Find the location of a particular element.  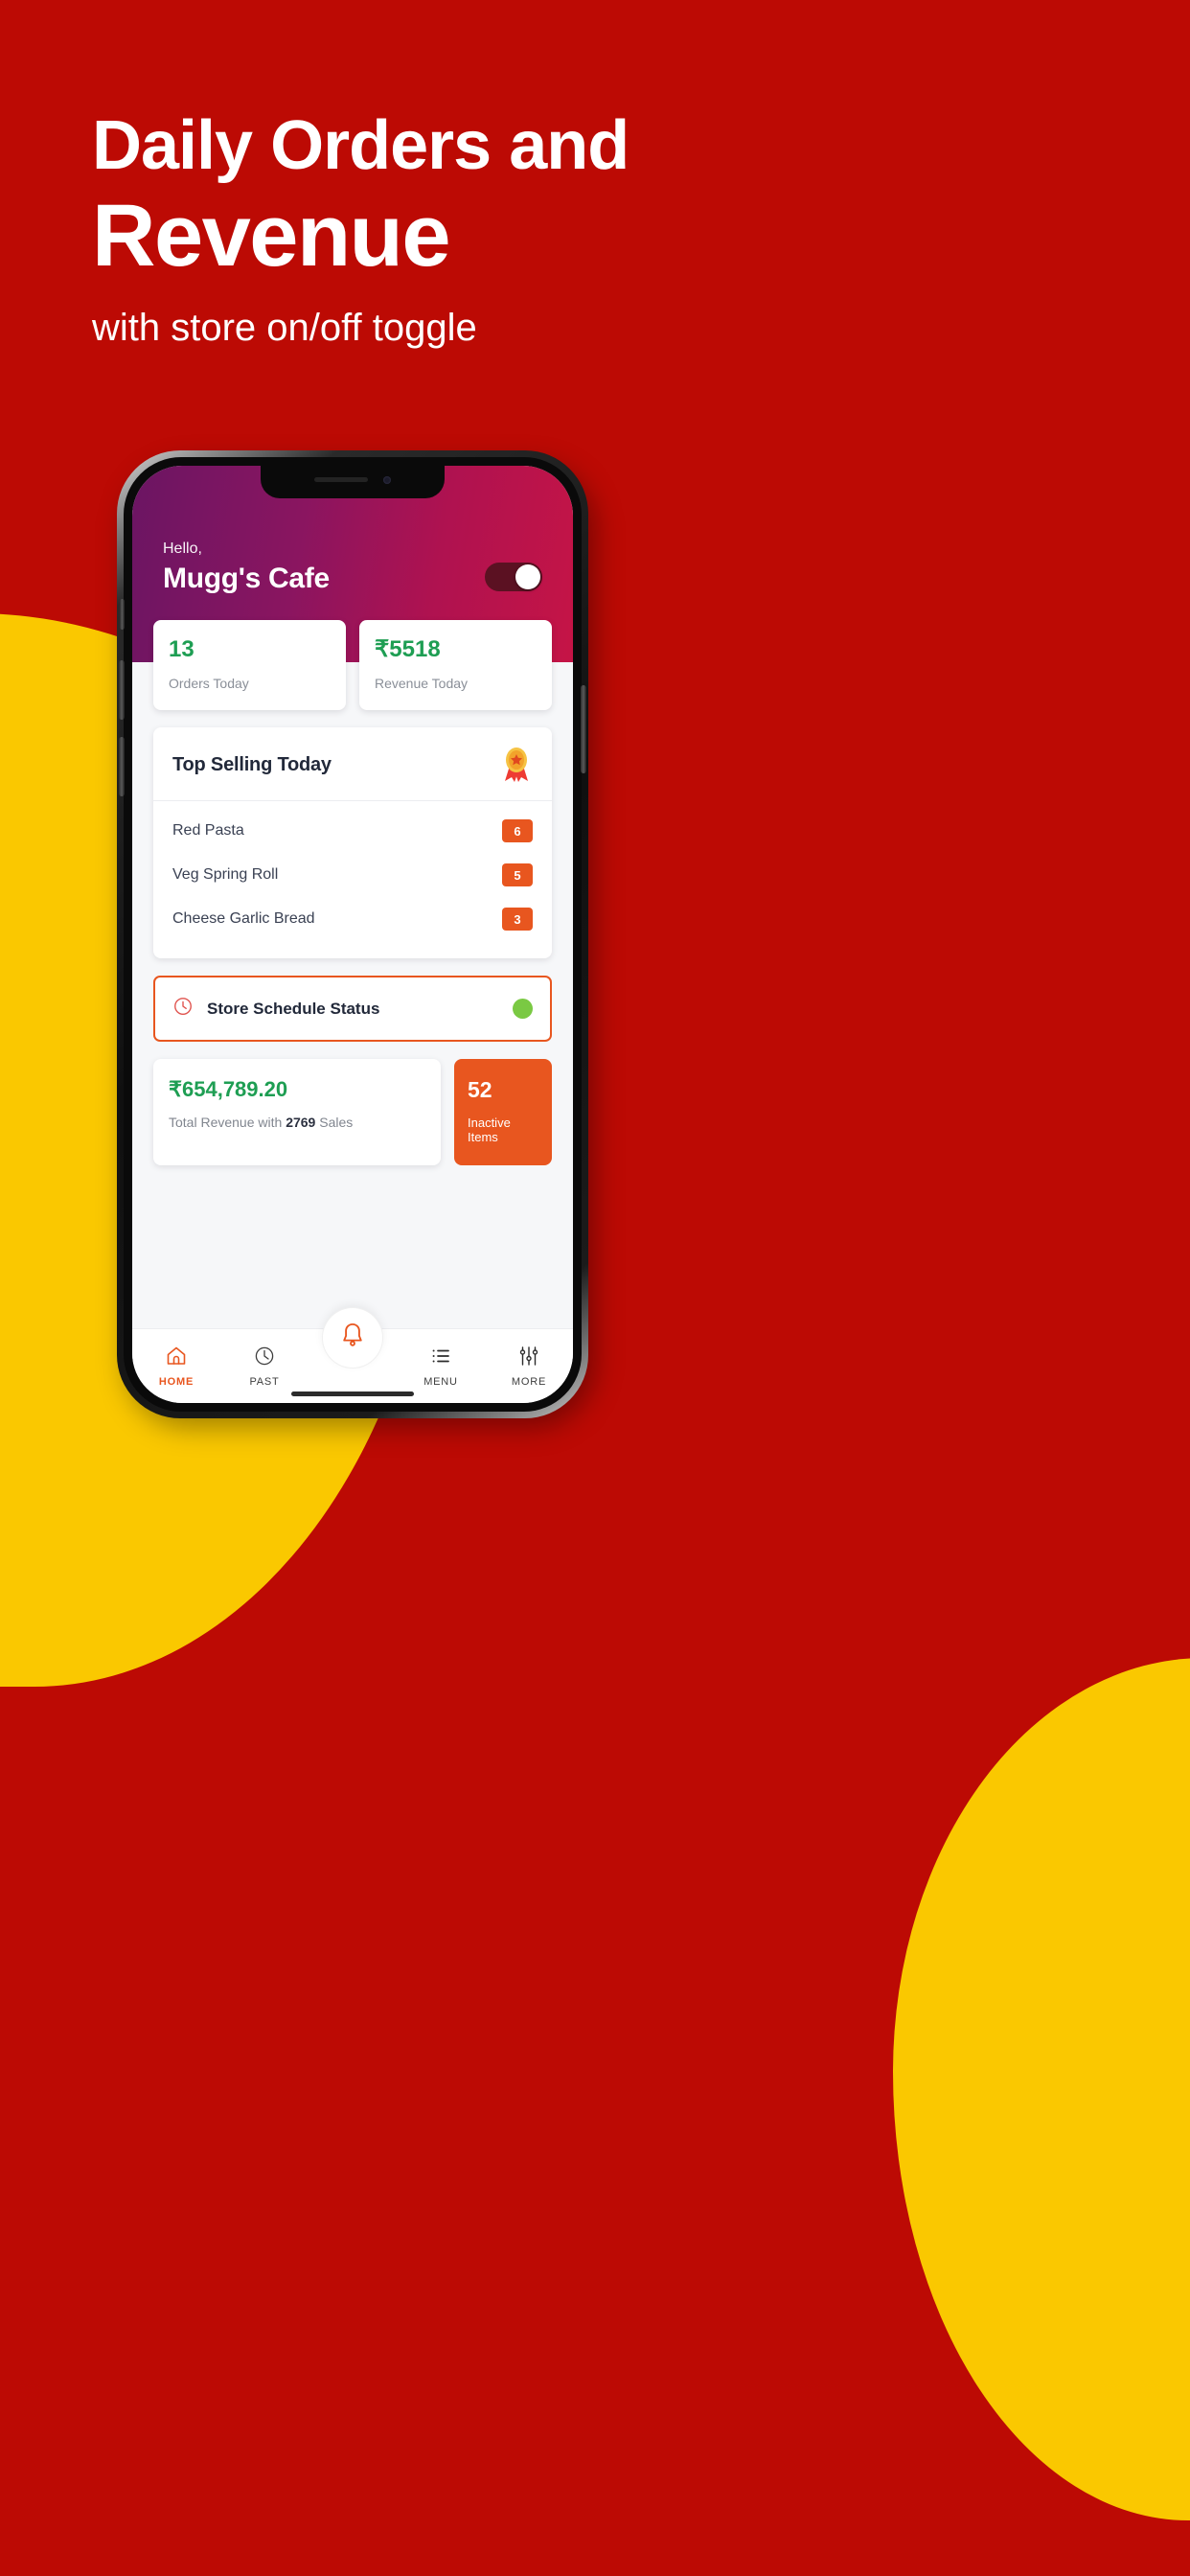

phone-mute-switch is located at coordinates (123, 614).